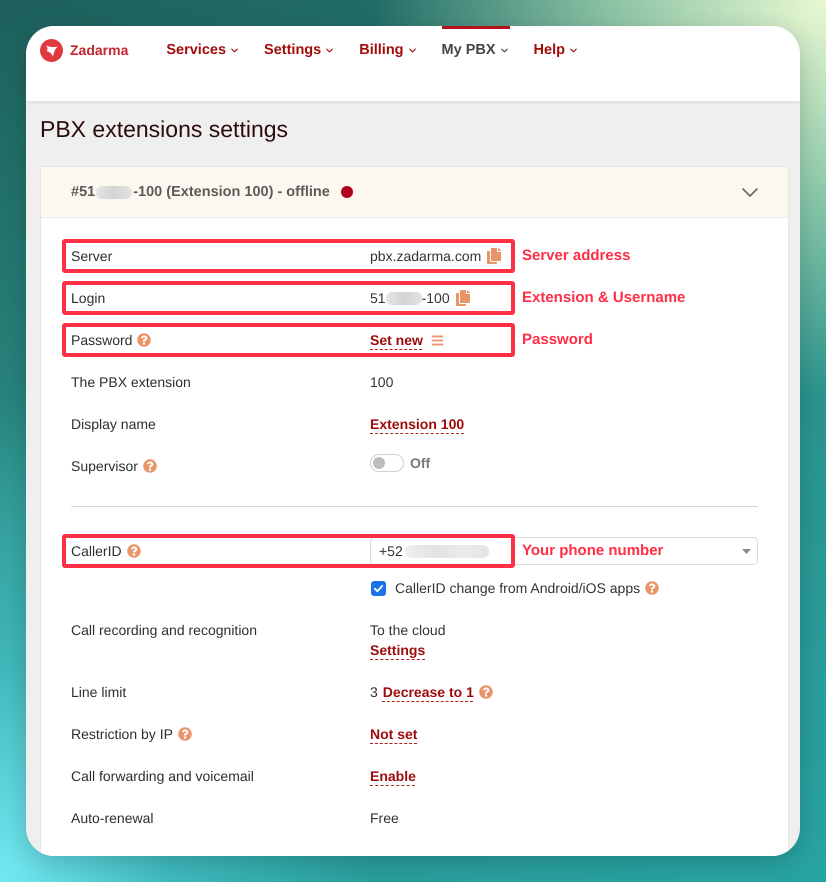  I want to click on field-label: Login, so click(88, 298).